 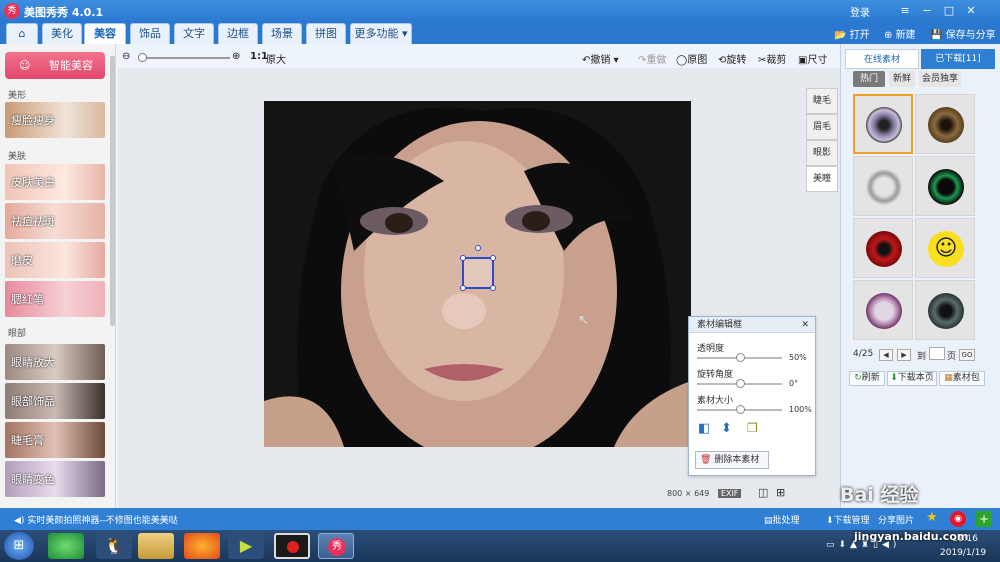 What do you see at coordinates (292, 546) in the screenshot?
I see `record-icon` at bounding box center [292, 546].